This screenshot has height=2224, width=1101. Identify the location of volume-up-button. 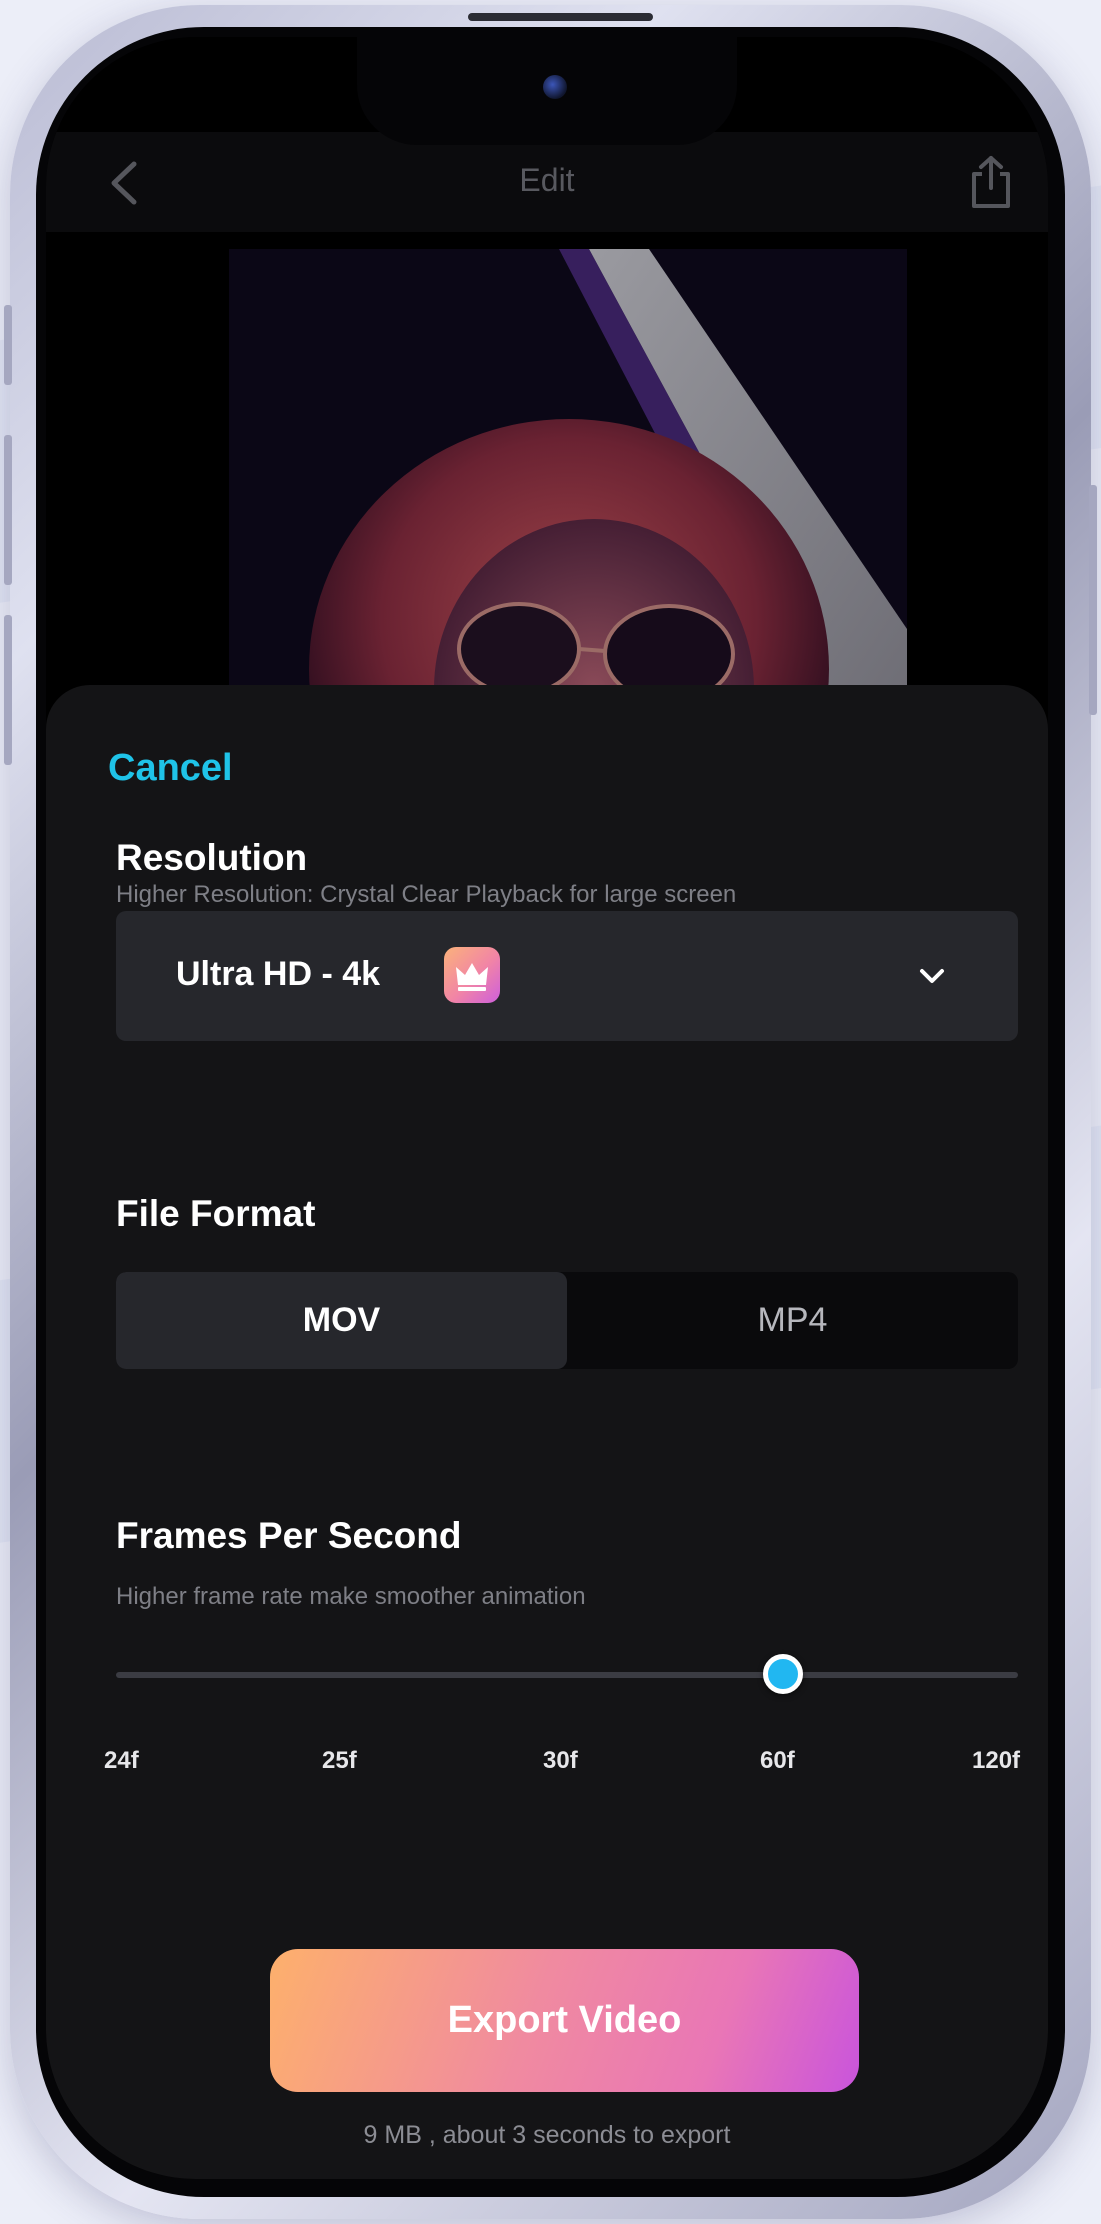
(8, 510).